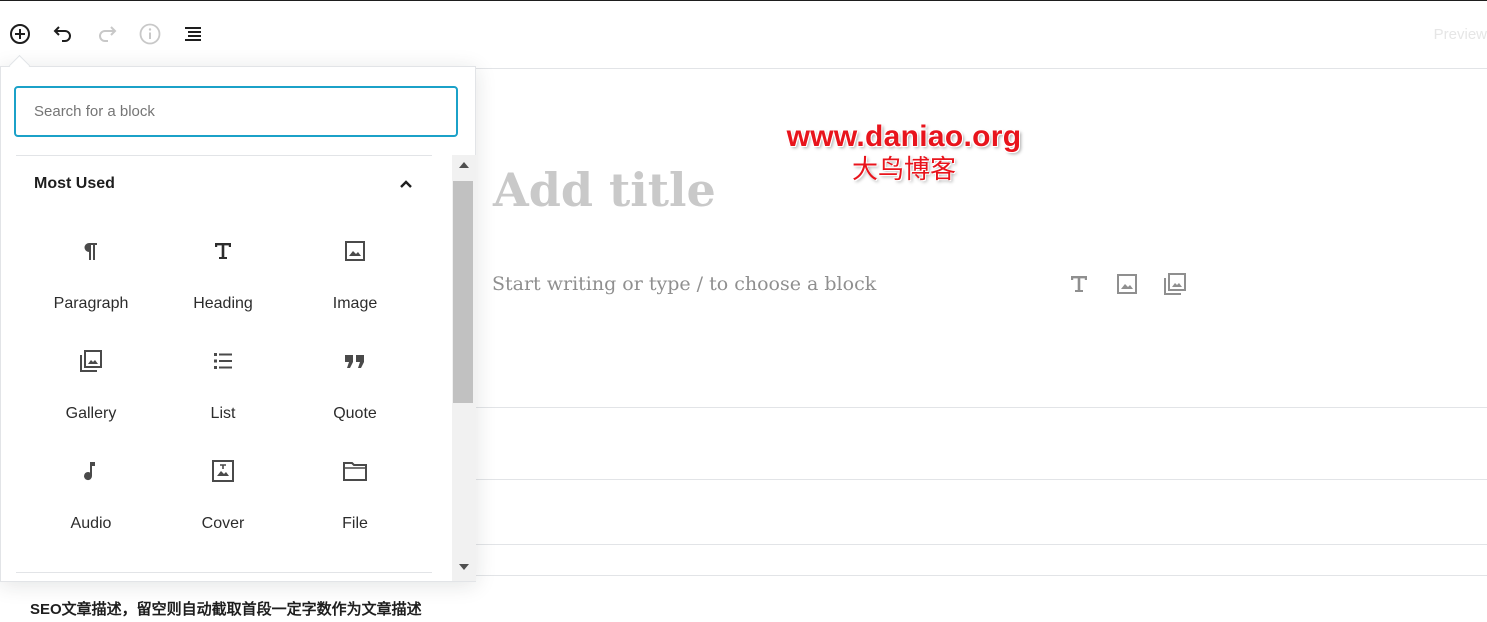 This screenshot has height=622, width=1487. I want to click on block-label: Quote, so click(355, 413).